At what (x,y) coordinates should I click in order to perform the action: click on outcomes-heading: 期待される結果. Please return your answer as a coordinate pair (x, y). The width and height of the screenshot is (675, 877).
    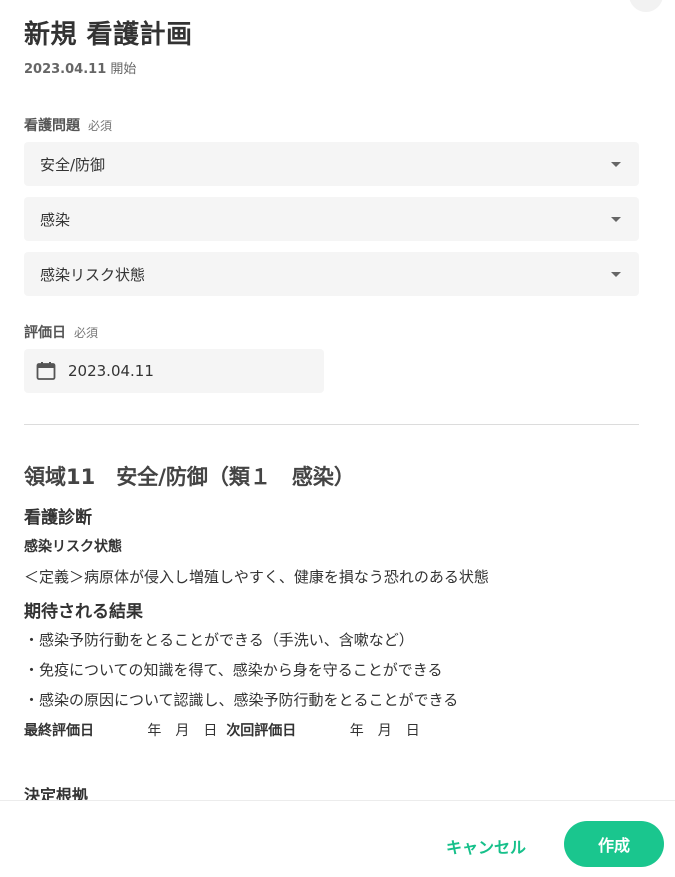
    Looking at the image, I should click on (83, 612).